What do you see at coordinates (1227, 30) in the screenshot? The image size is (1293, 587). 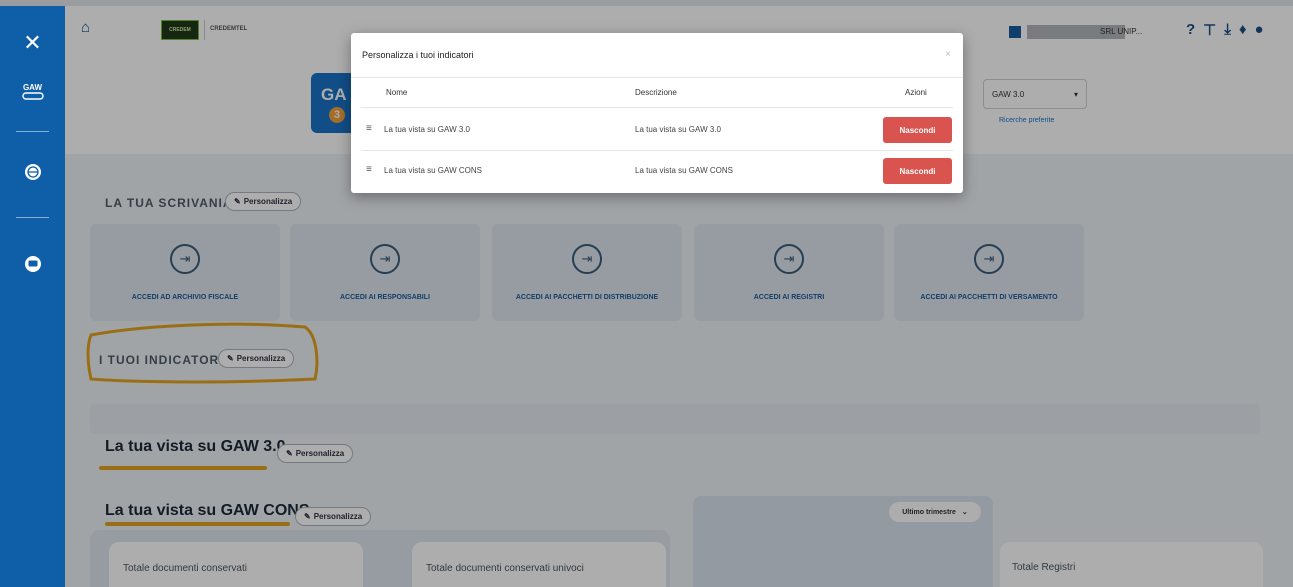 I see `download-icon: ⤓` at bounding box center [1227, 30].